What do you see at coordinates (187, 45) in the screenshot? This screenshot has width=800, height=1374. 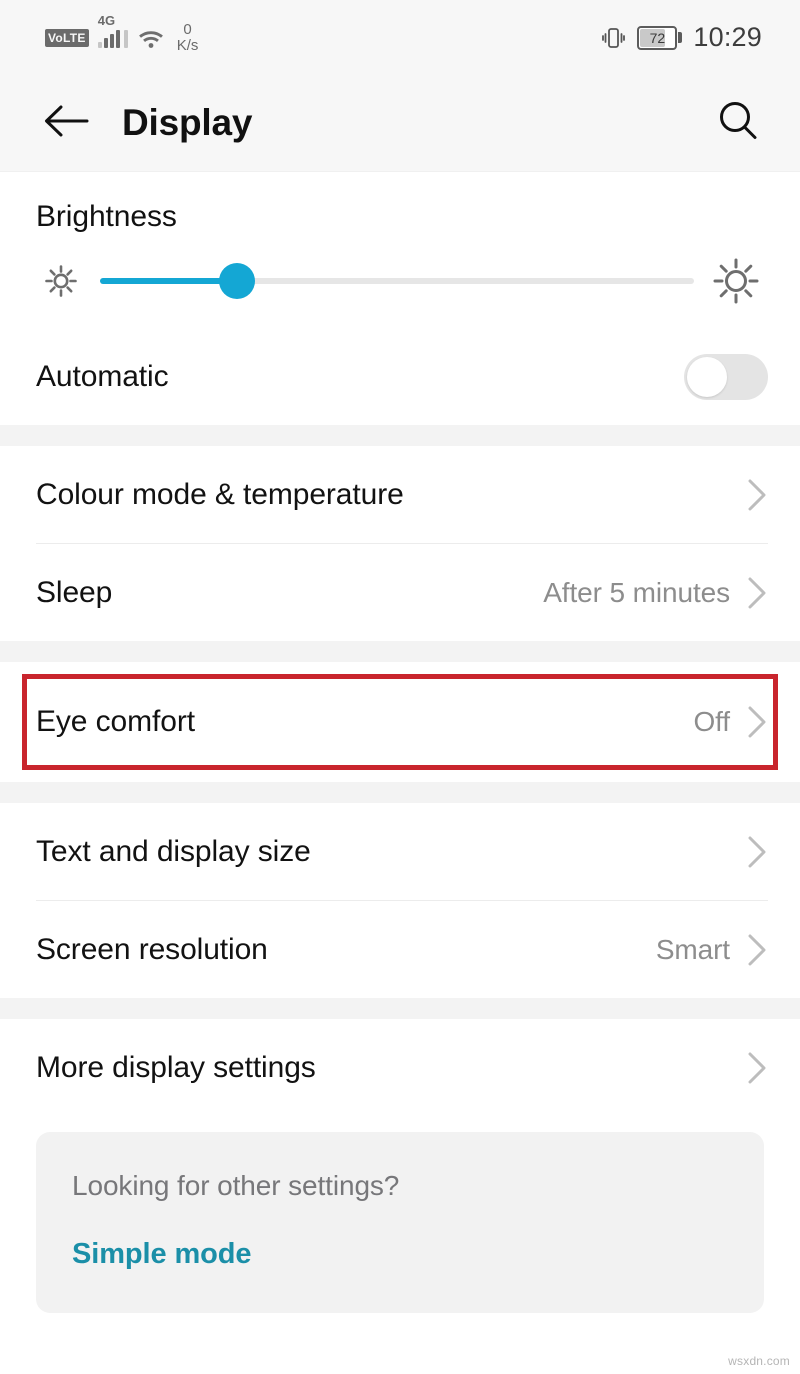 I see `data-rate-unit: K/s` at bounding box center [187, 45].